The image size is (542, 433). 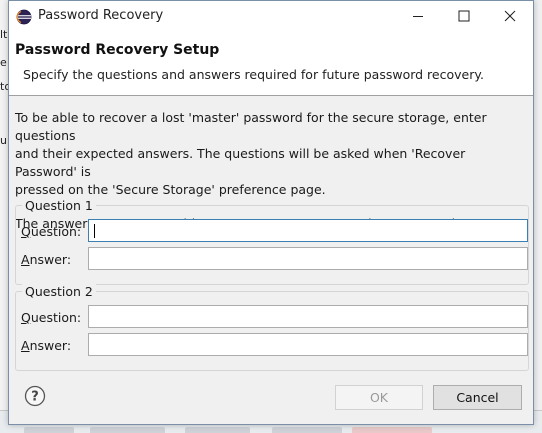 I want to click on text-caret, so click(x=94, y=231).